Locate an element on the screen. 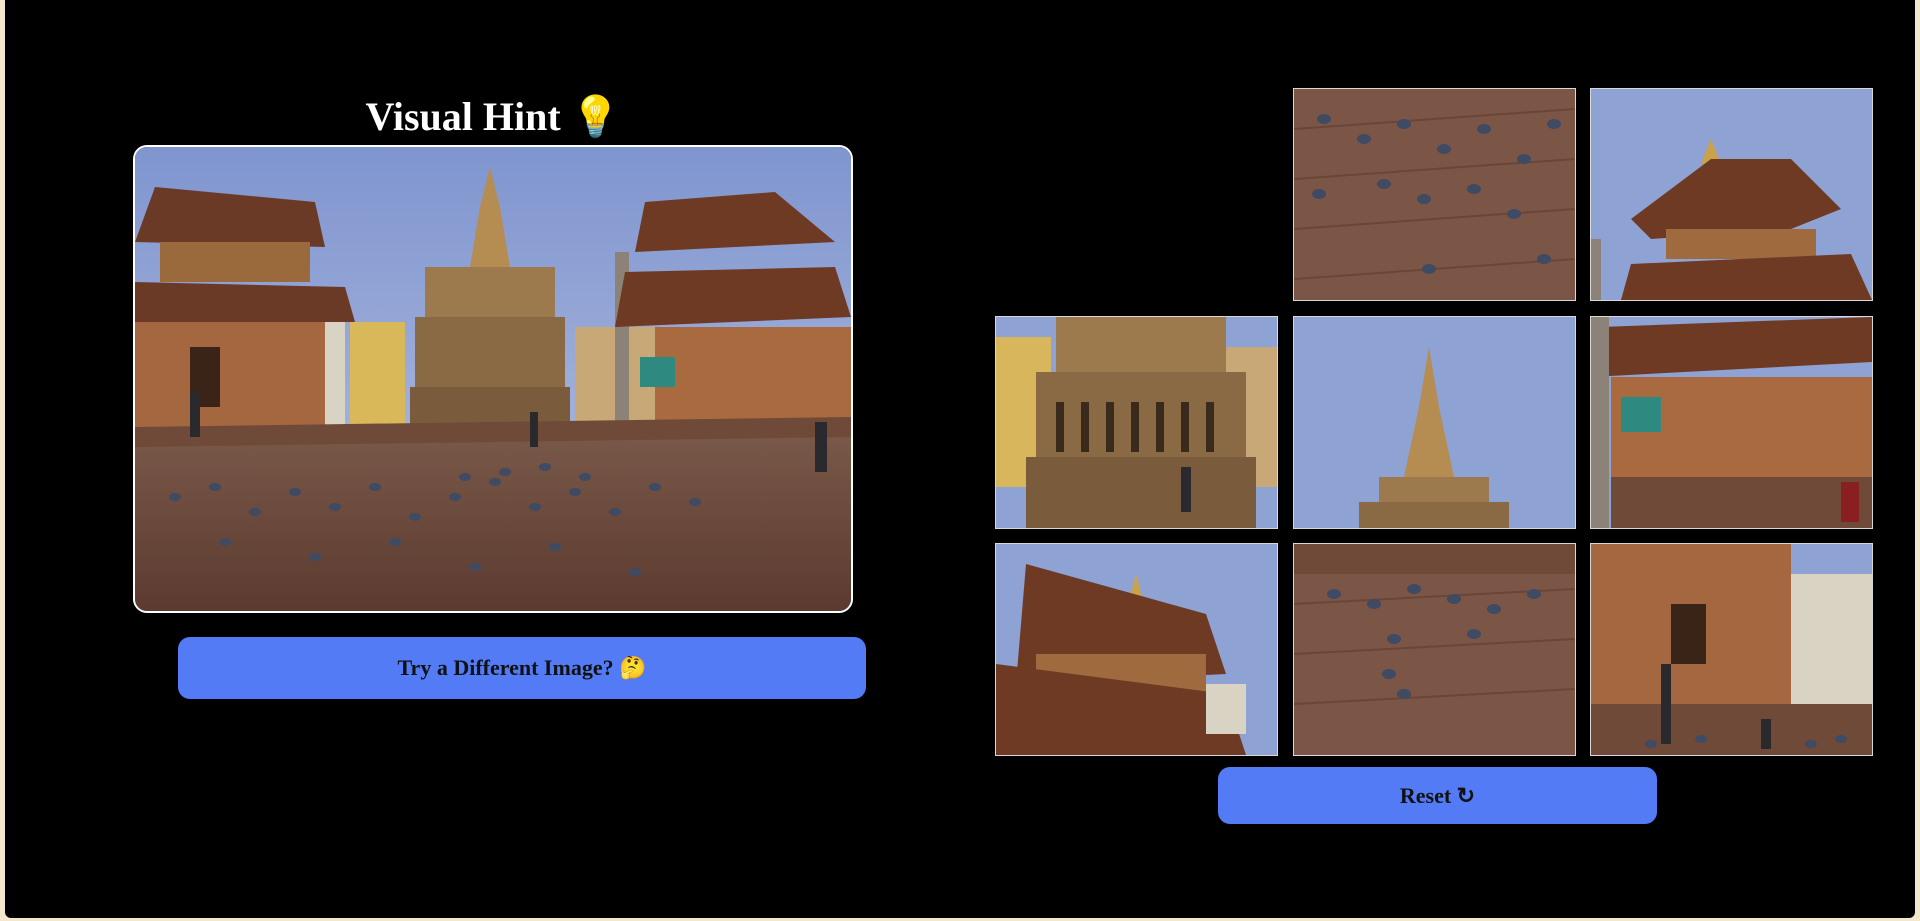 The image size is (1920, 921). hint-title: Visual Hint 💡 is located at coordinates (493, 117).